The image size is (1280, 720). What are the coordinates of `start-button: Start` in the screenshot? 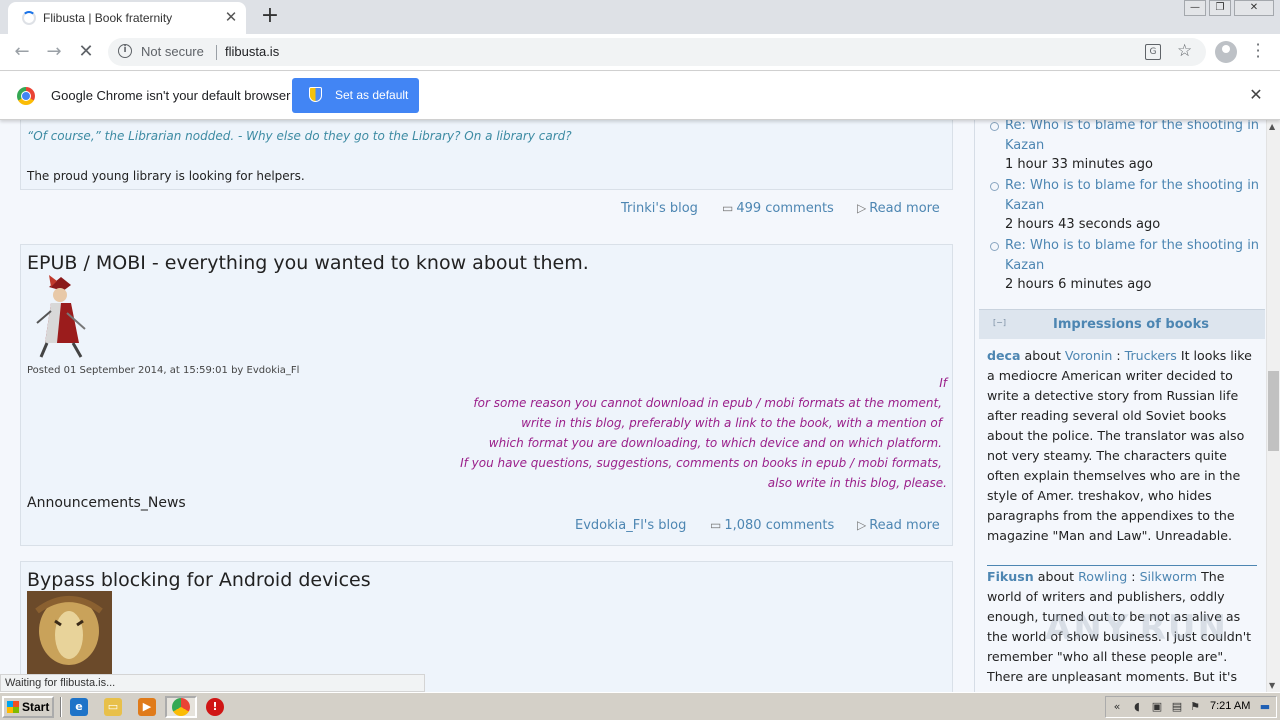 It's located at (28, 707).